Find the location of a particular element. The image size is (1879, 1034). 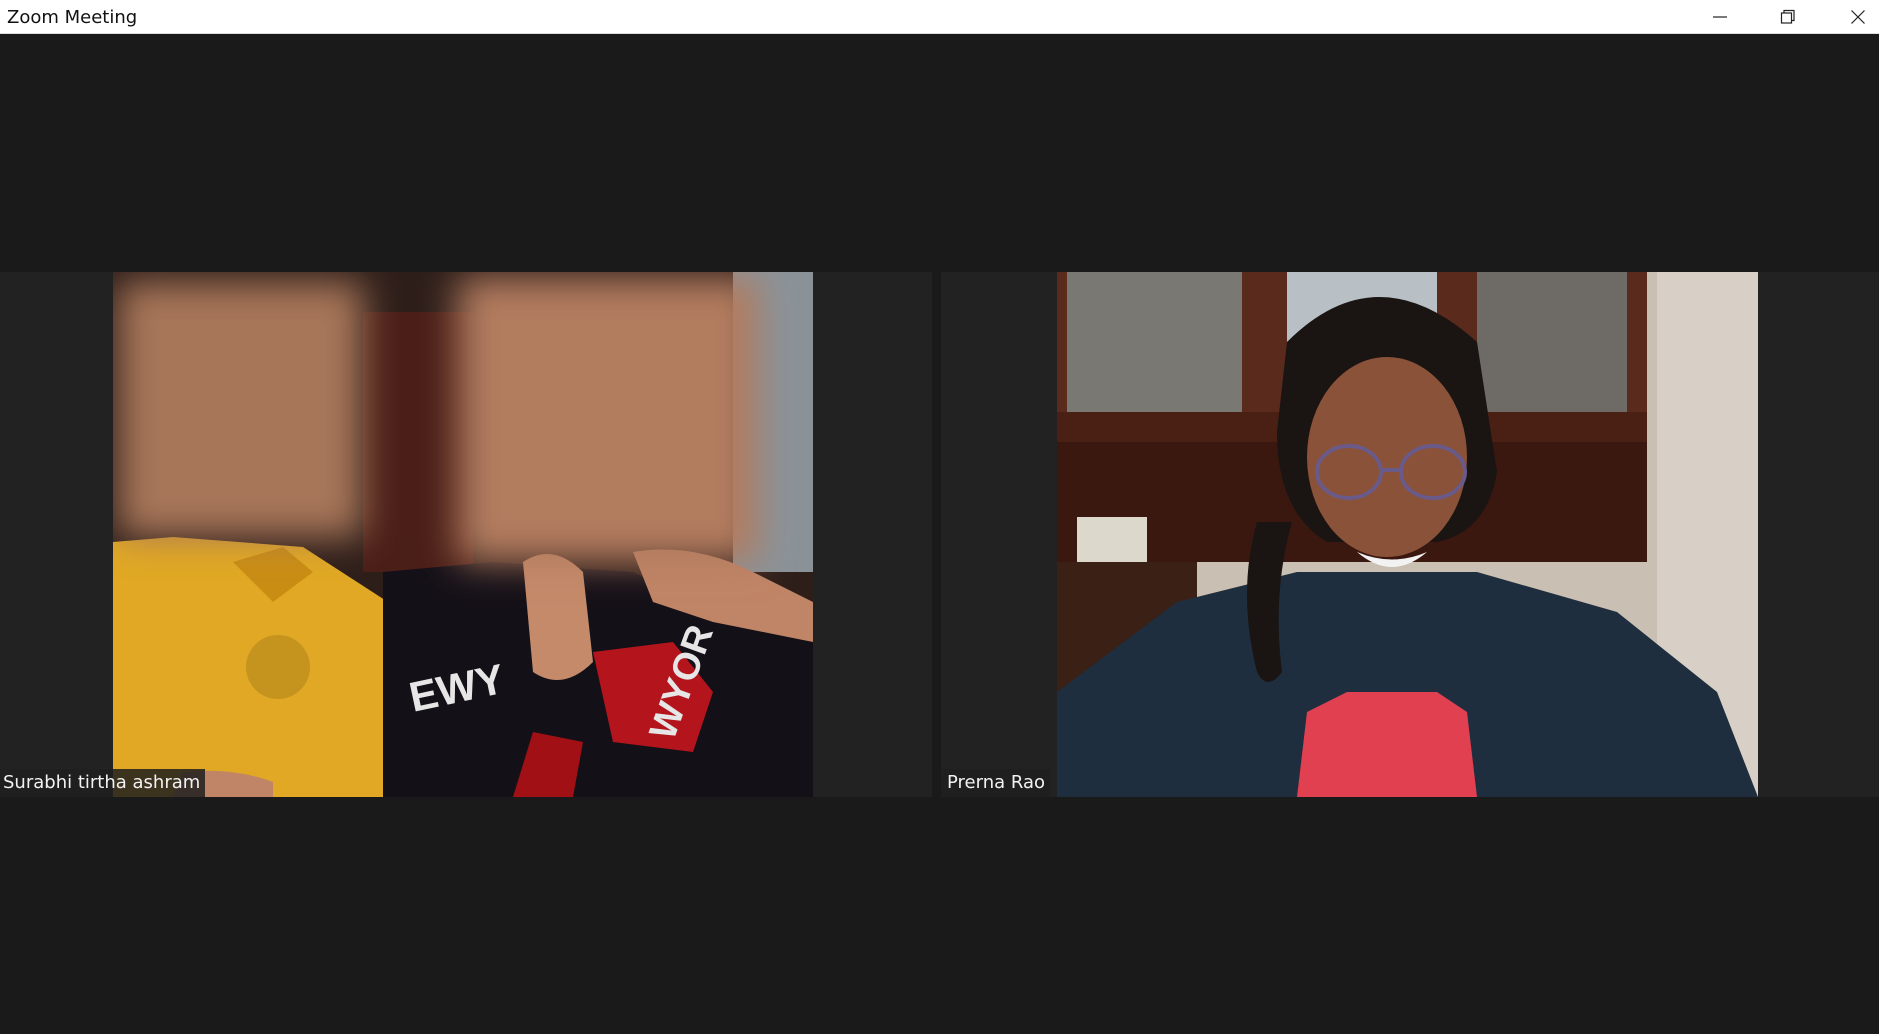

close-icon is located at coordinates (1858, 17).